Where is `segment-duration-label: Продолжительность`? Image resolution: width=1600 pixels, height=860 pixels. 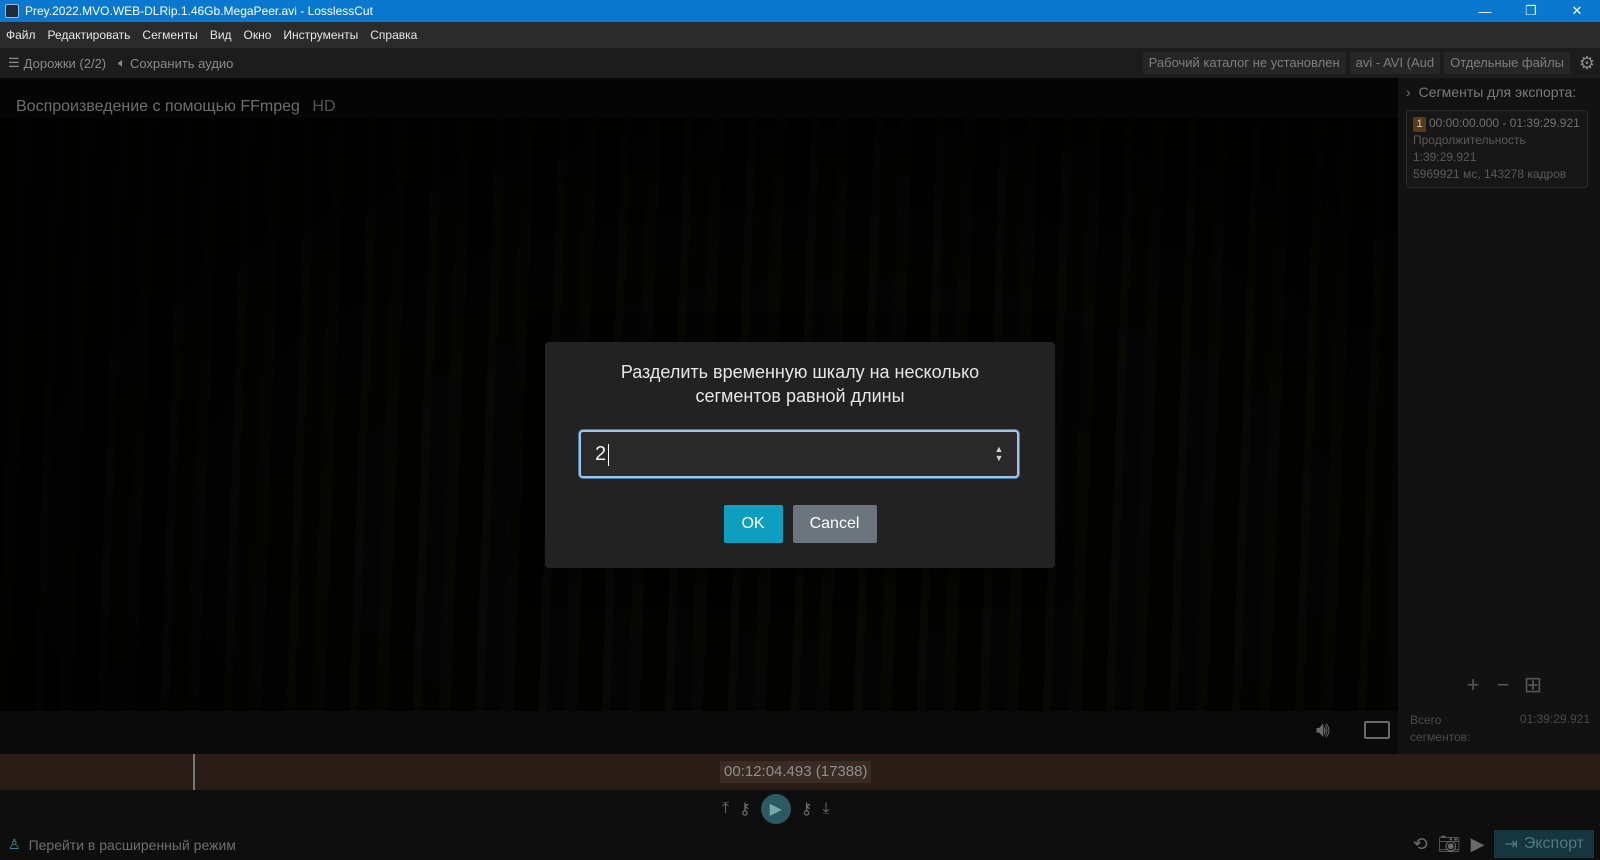 segment-duration-label: Продолжительность is located at coordinates (1469, 140).